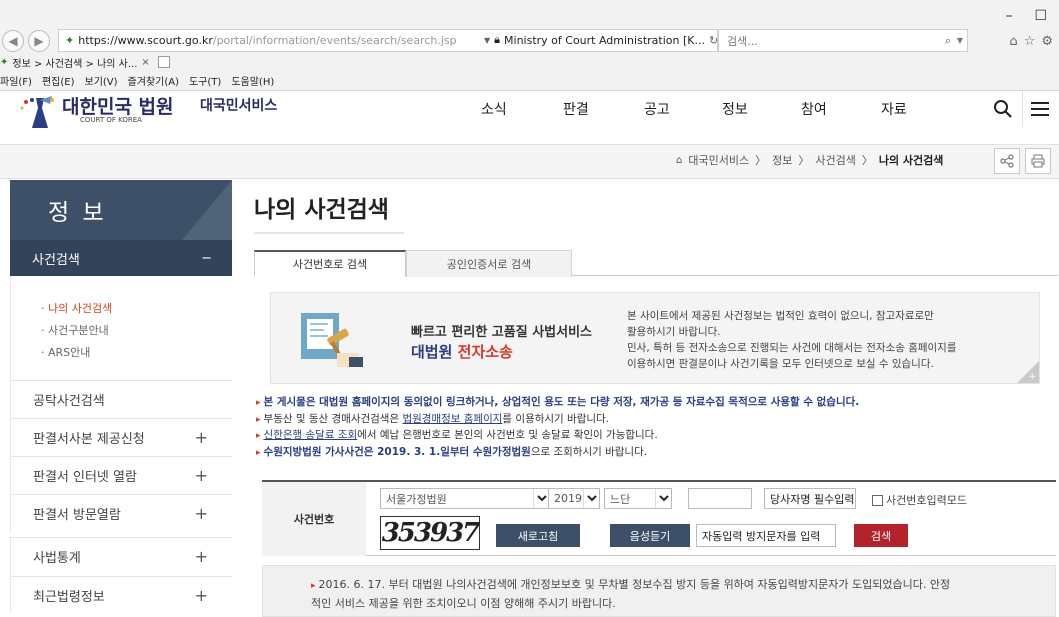  Describe the element at coordinates (556, 418) in the screenshot. I see `notice-text: 를 이용하시기 바랍니다.` at that location.